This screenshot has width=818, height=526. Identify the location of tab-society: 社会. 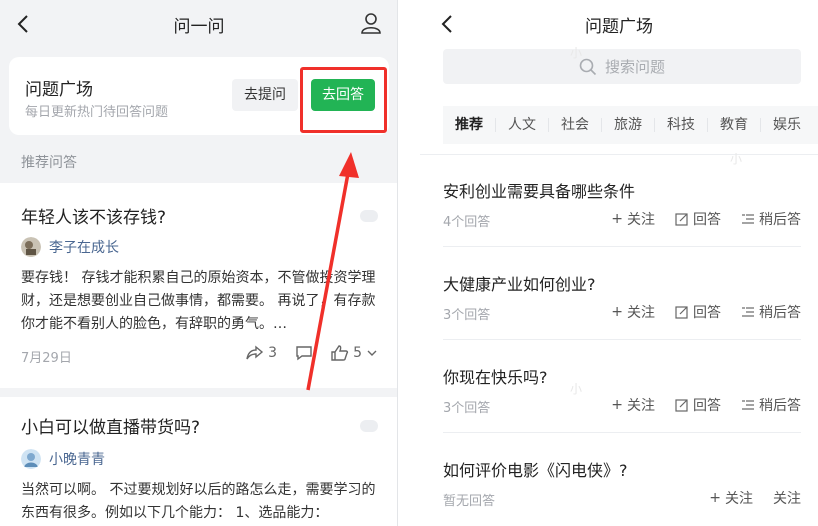
(574, 125).